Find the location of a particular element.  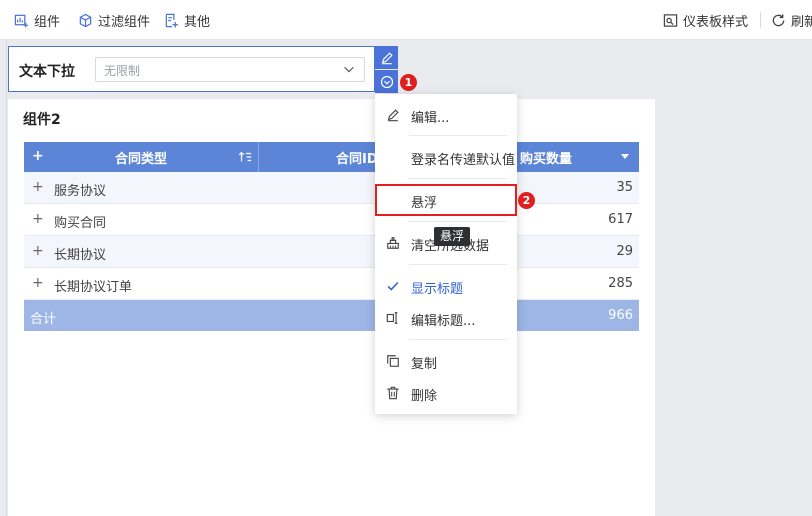

total-row: 合计 966 is located at coordinates (331, 315).